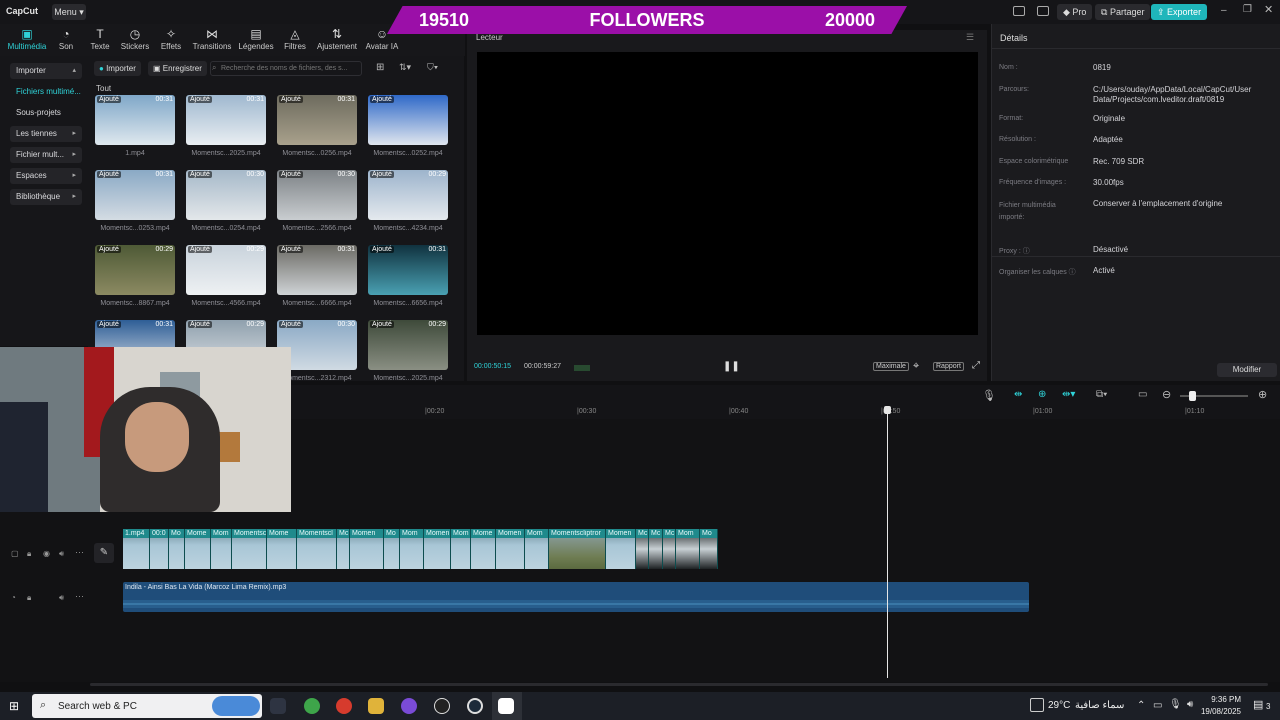  I want to click on nav-spaces: Espaces ▸, so click(46, 176).